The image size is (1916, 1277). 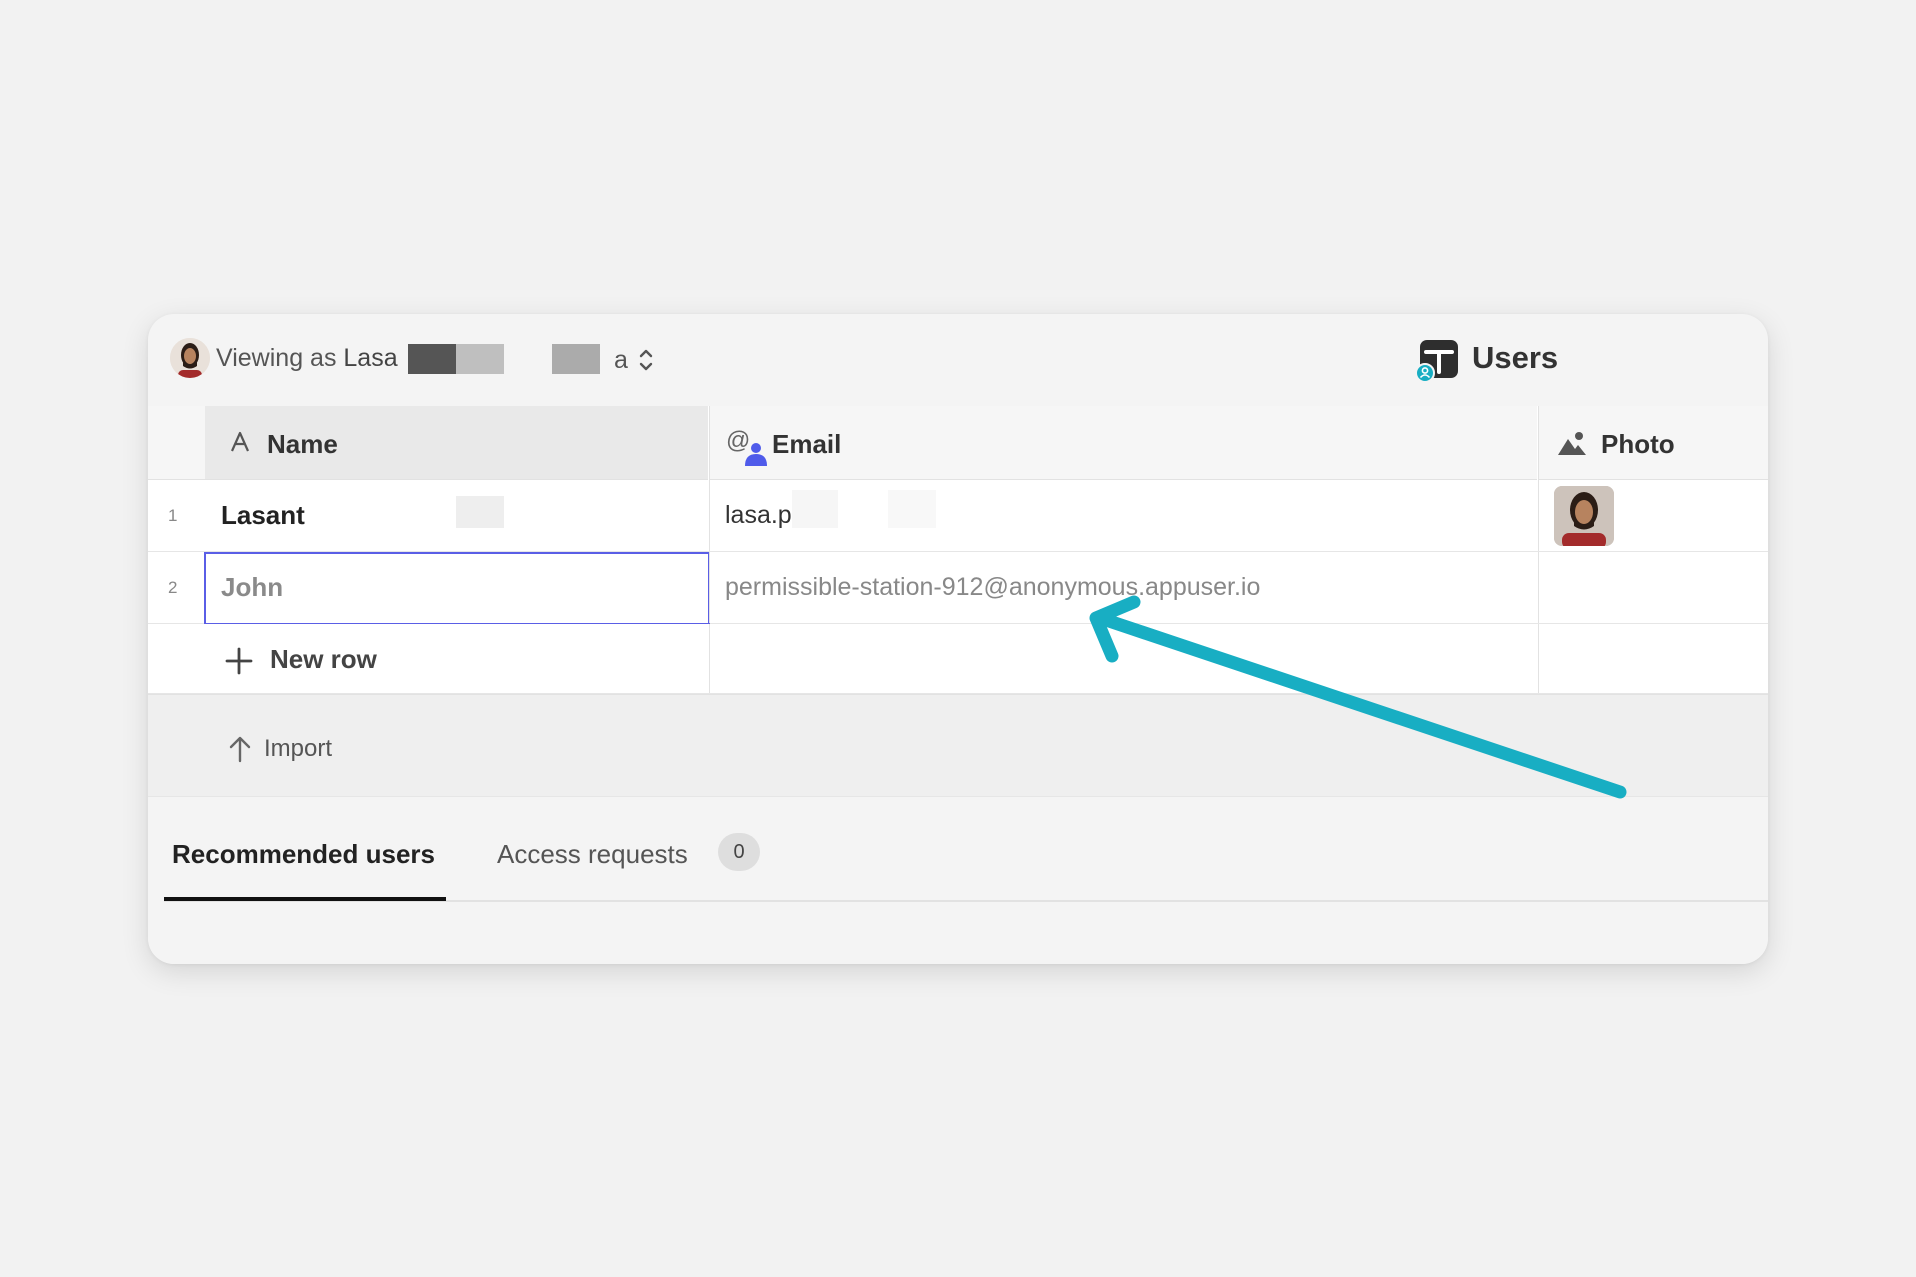 I want to click on viewer-avatar, so click(x=190, y=358).